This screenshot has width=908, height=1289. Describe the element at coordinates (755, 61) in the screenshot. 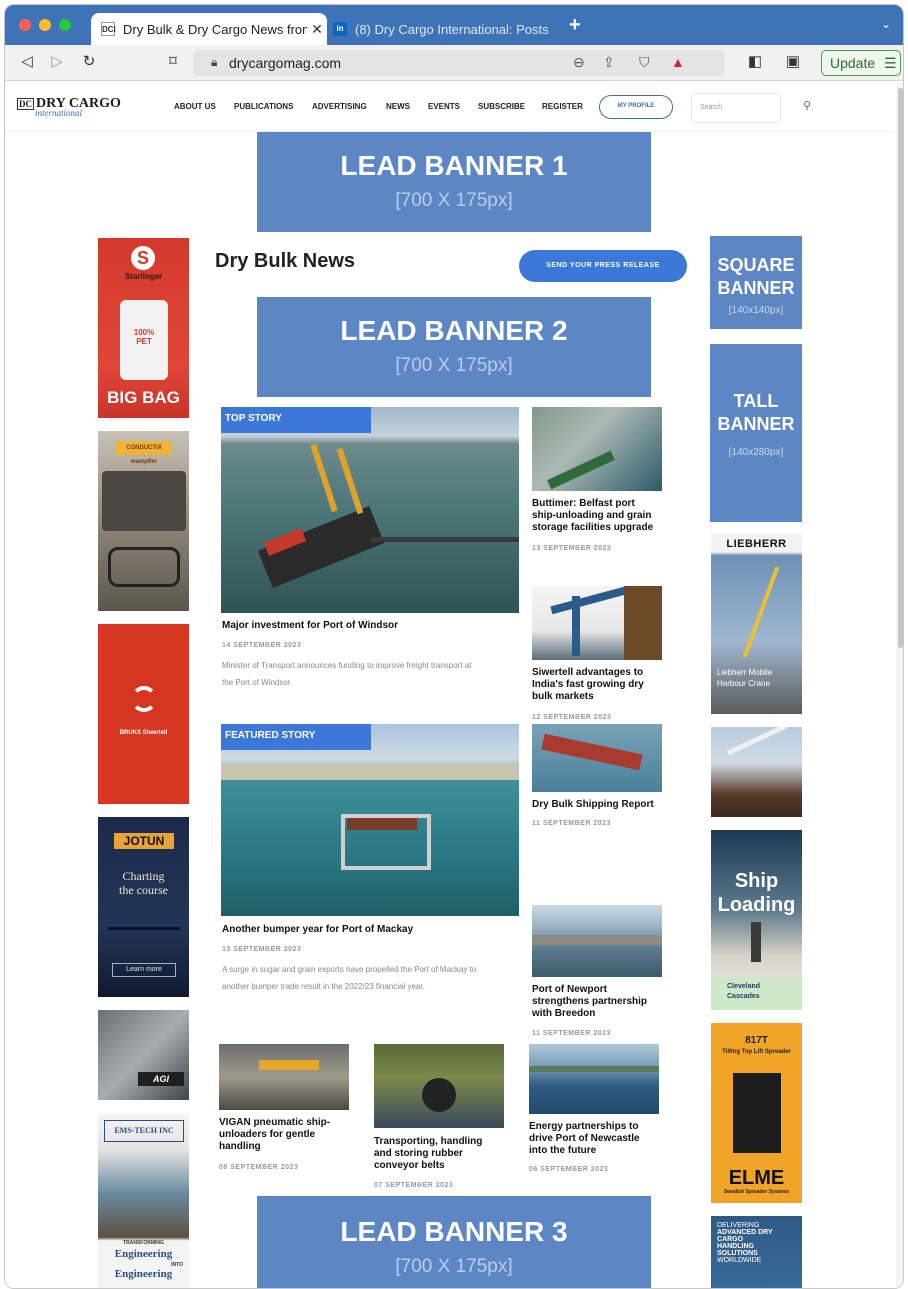

I see `sidebar-icon: ◧` at that location.